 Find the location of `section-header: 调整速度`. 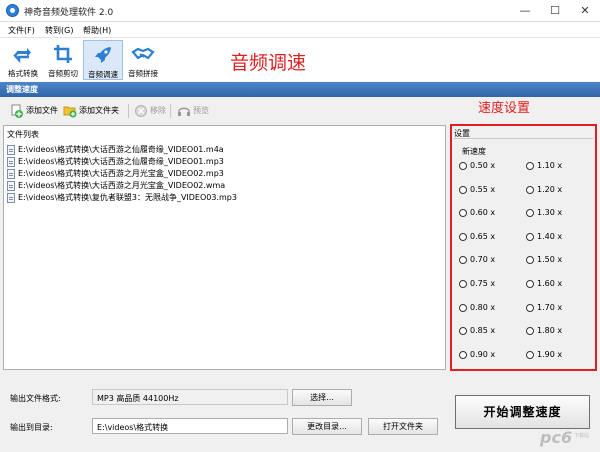

section-header: 调整速度 is located at coordinates (300, 89).